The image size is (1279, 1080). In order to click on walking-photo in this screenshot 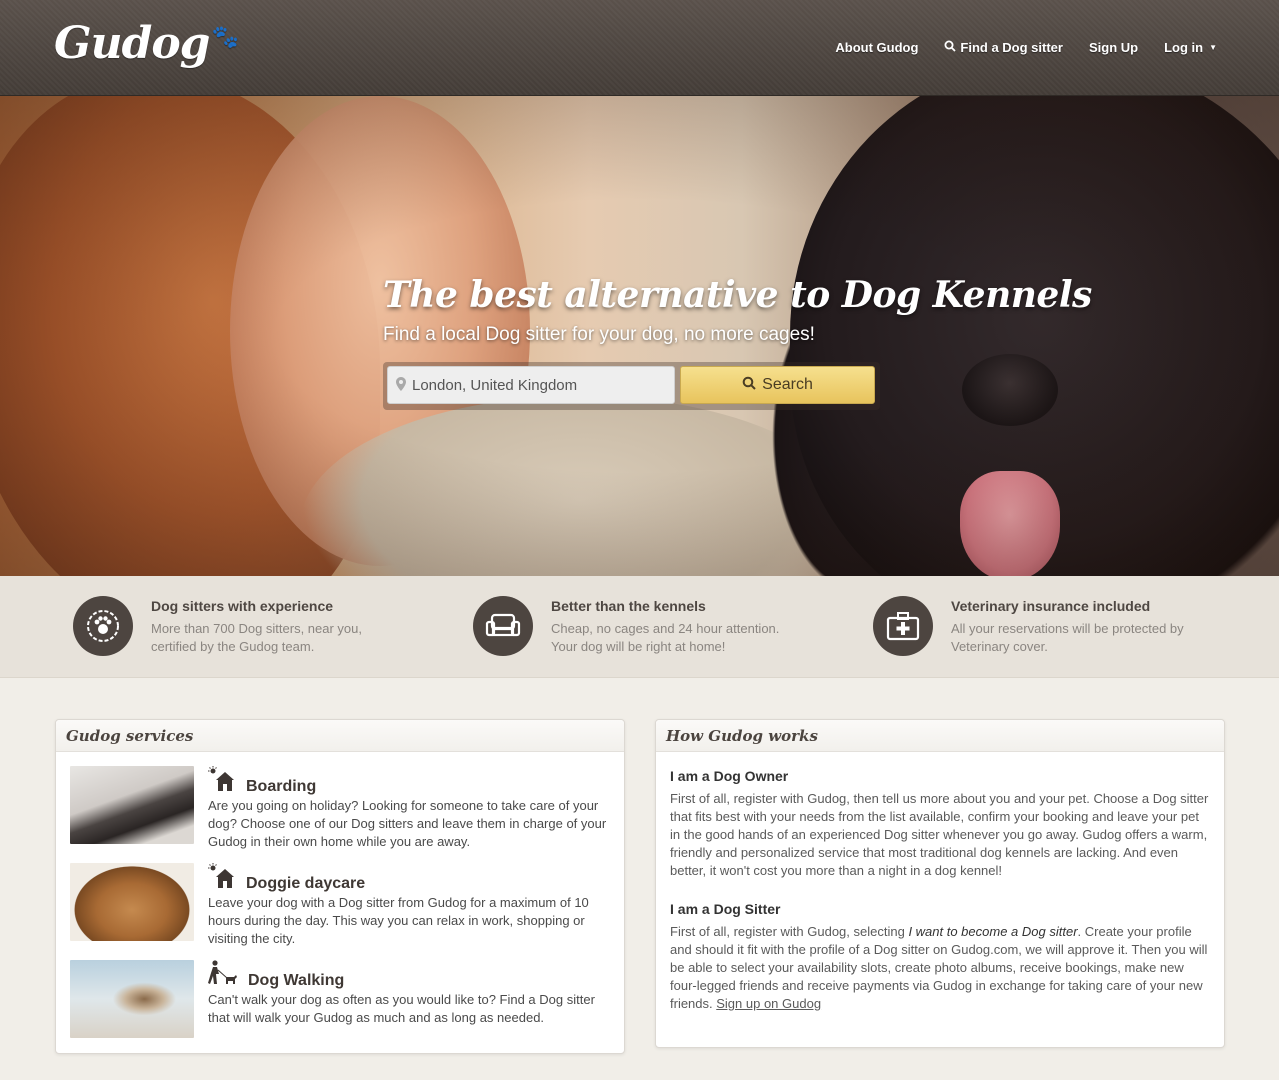, I will do `click(132, 999)`.